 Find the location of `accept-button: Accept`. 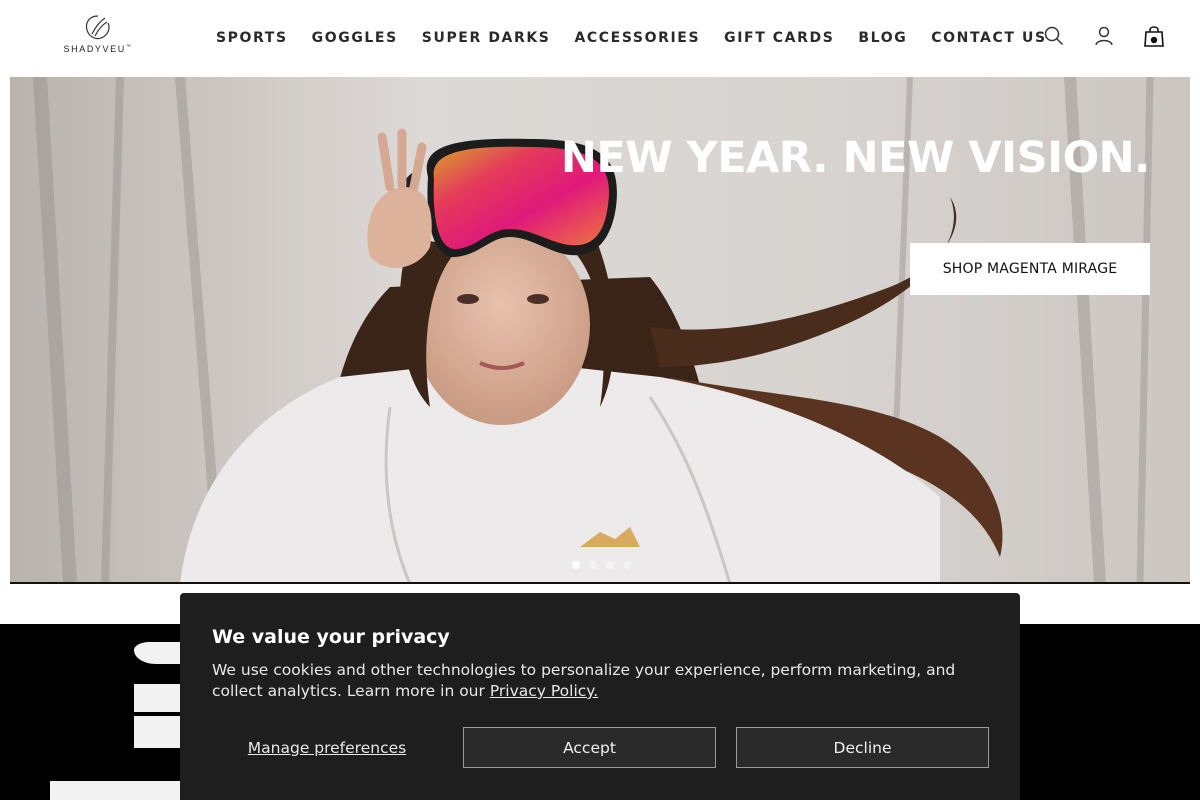

accept-button: Accept is located at coordinates (589, 747).